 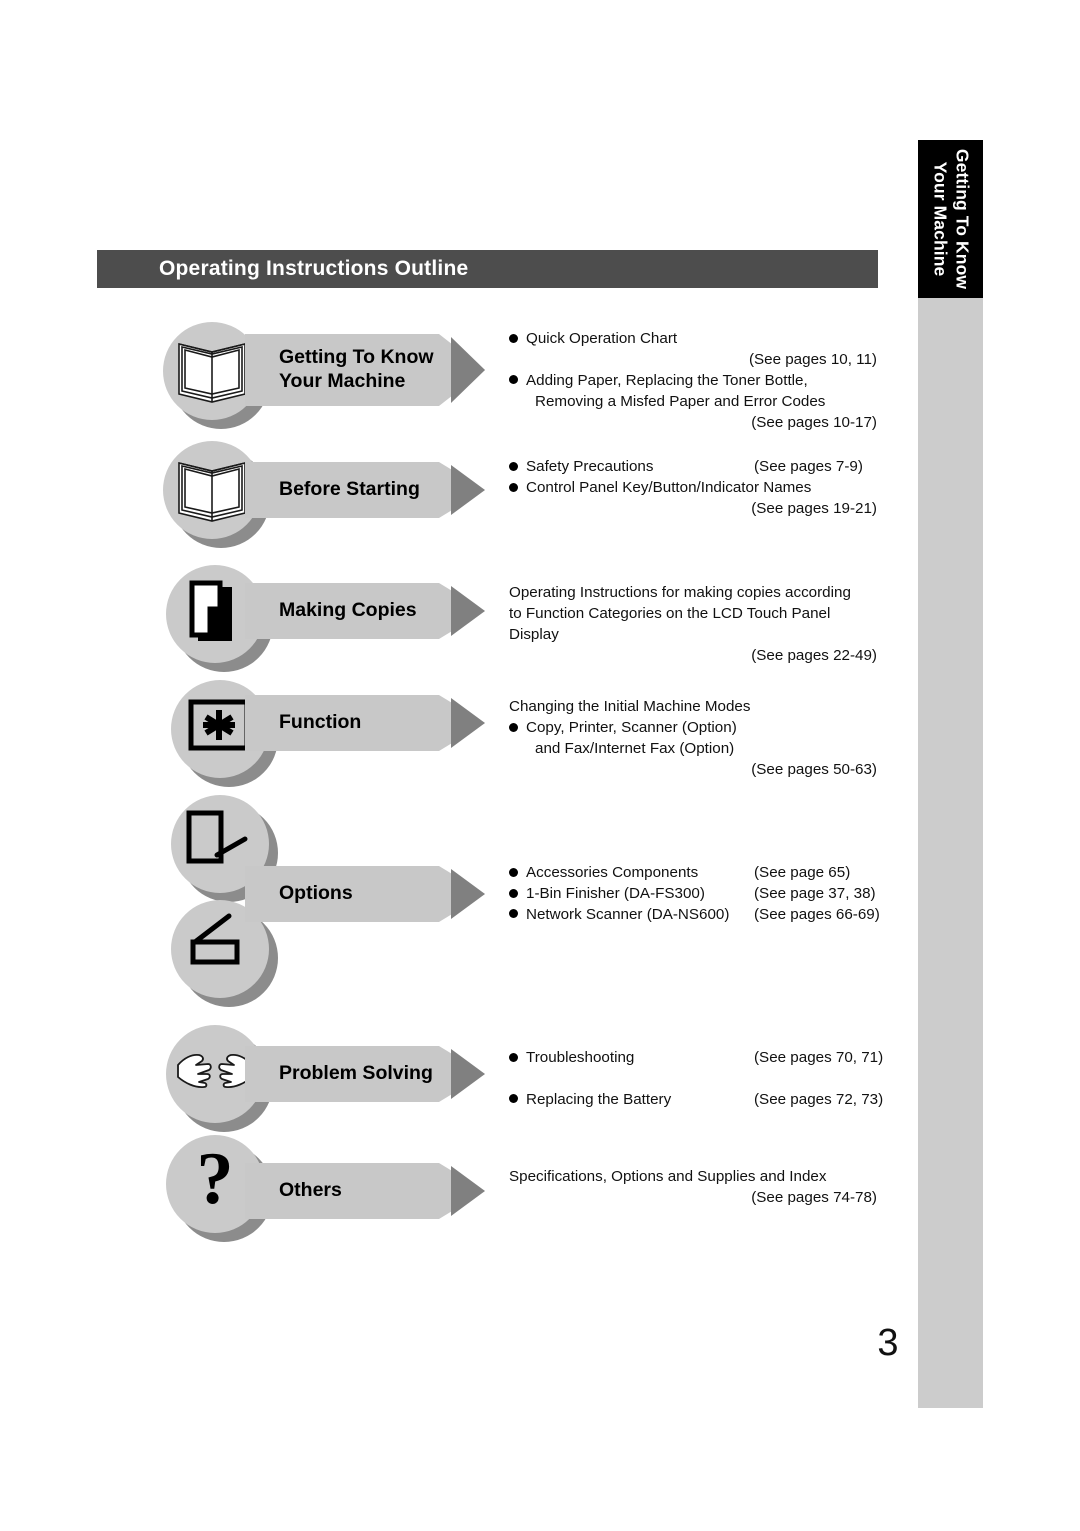 What do you see at coordinates (814, 508) in the screenshot?
I see `page-reference: (See pages 19-21)` at bounding box center [814, 508].